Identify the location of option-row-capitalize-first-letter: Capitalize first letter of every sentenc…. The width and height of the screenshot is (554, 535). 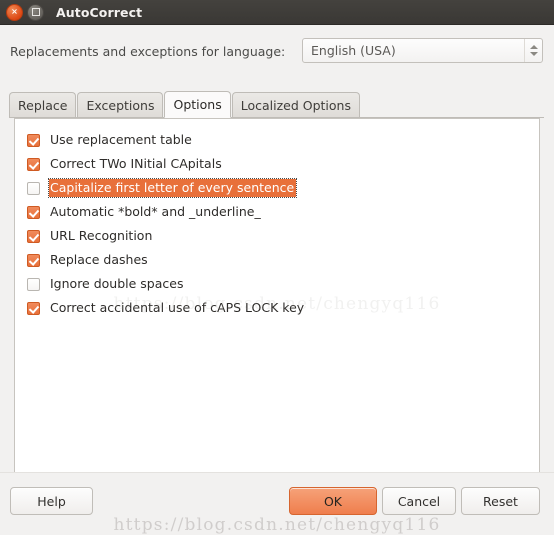
(277, 188).